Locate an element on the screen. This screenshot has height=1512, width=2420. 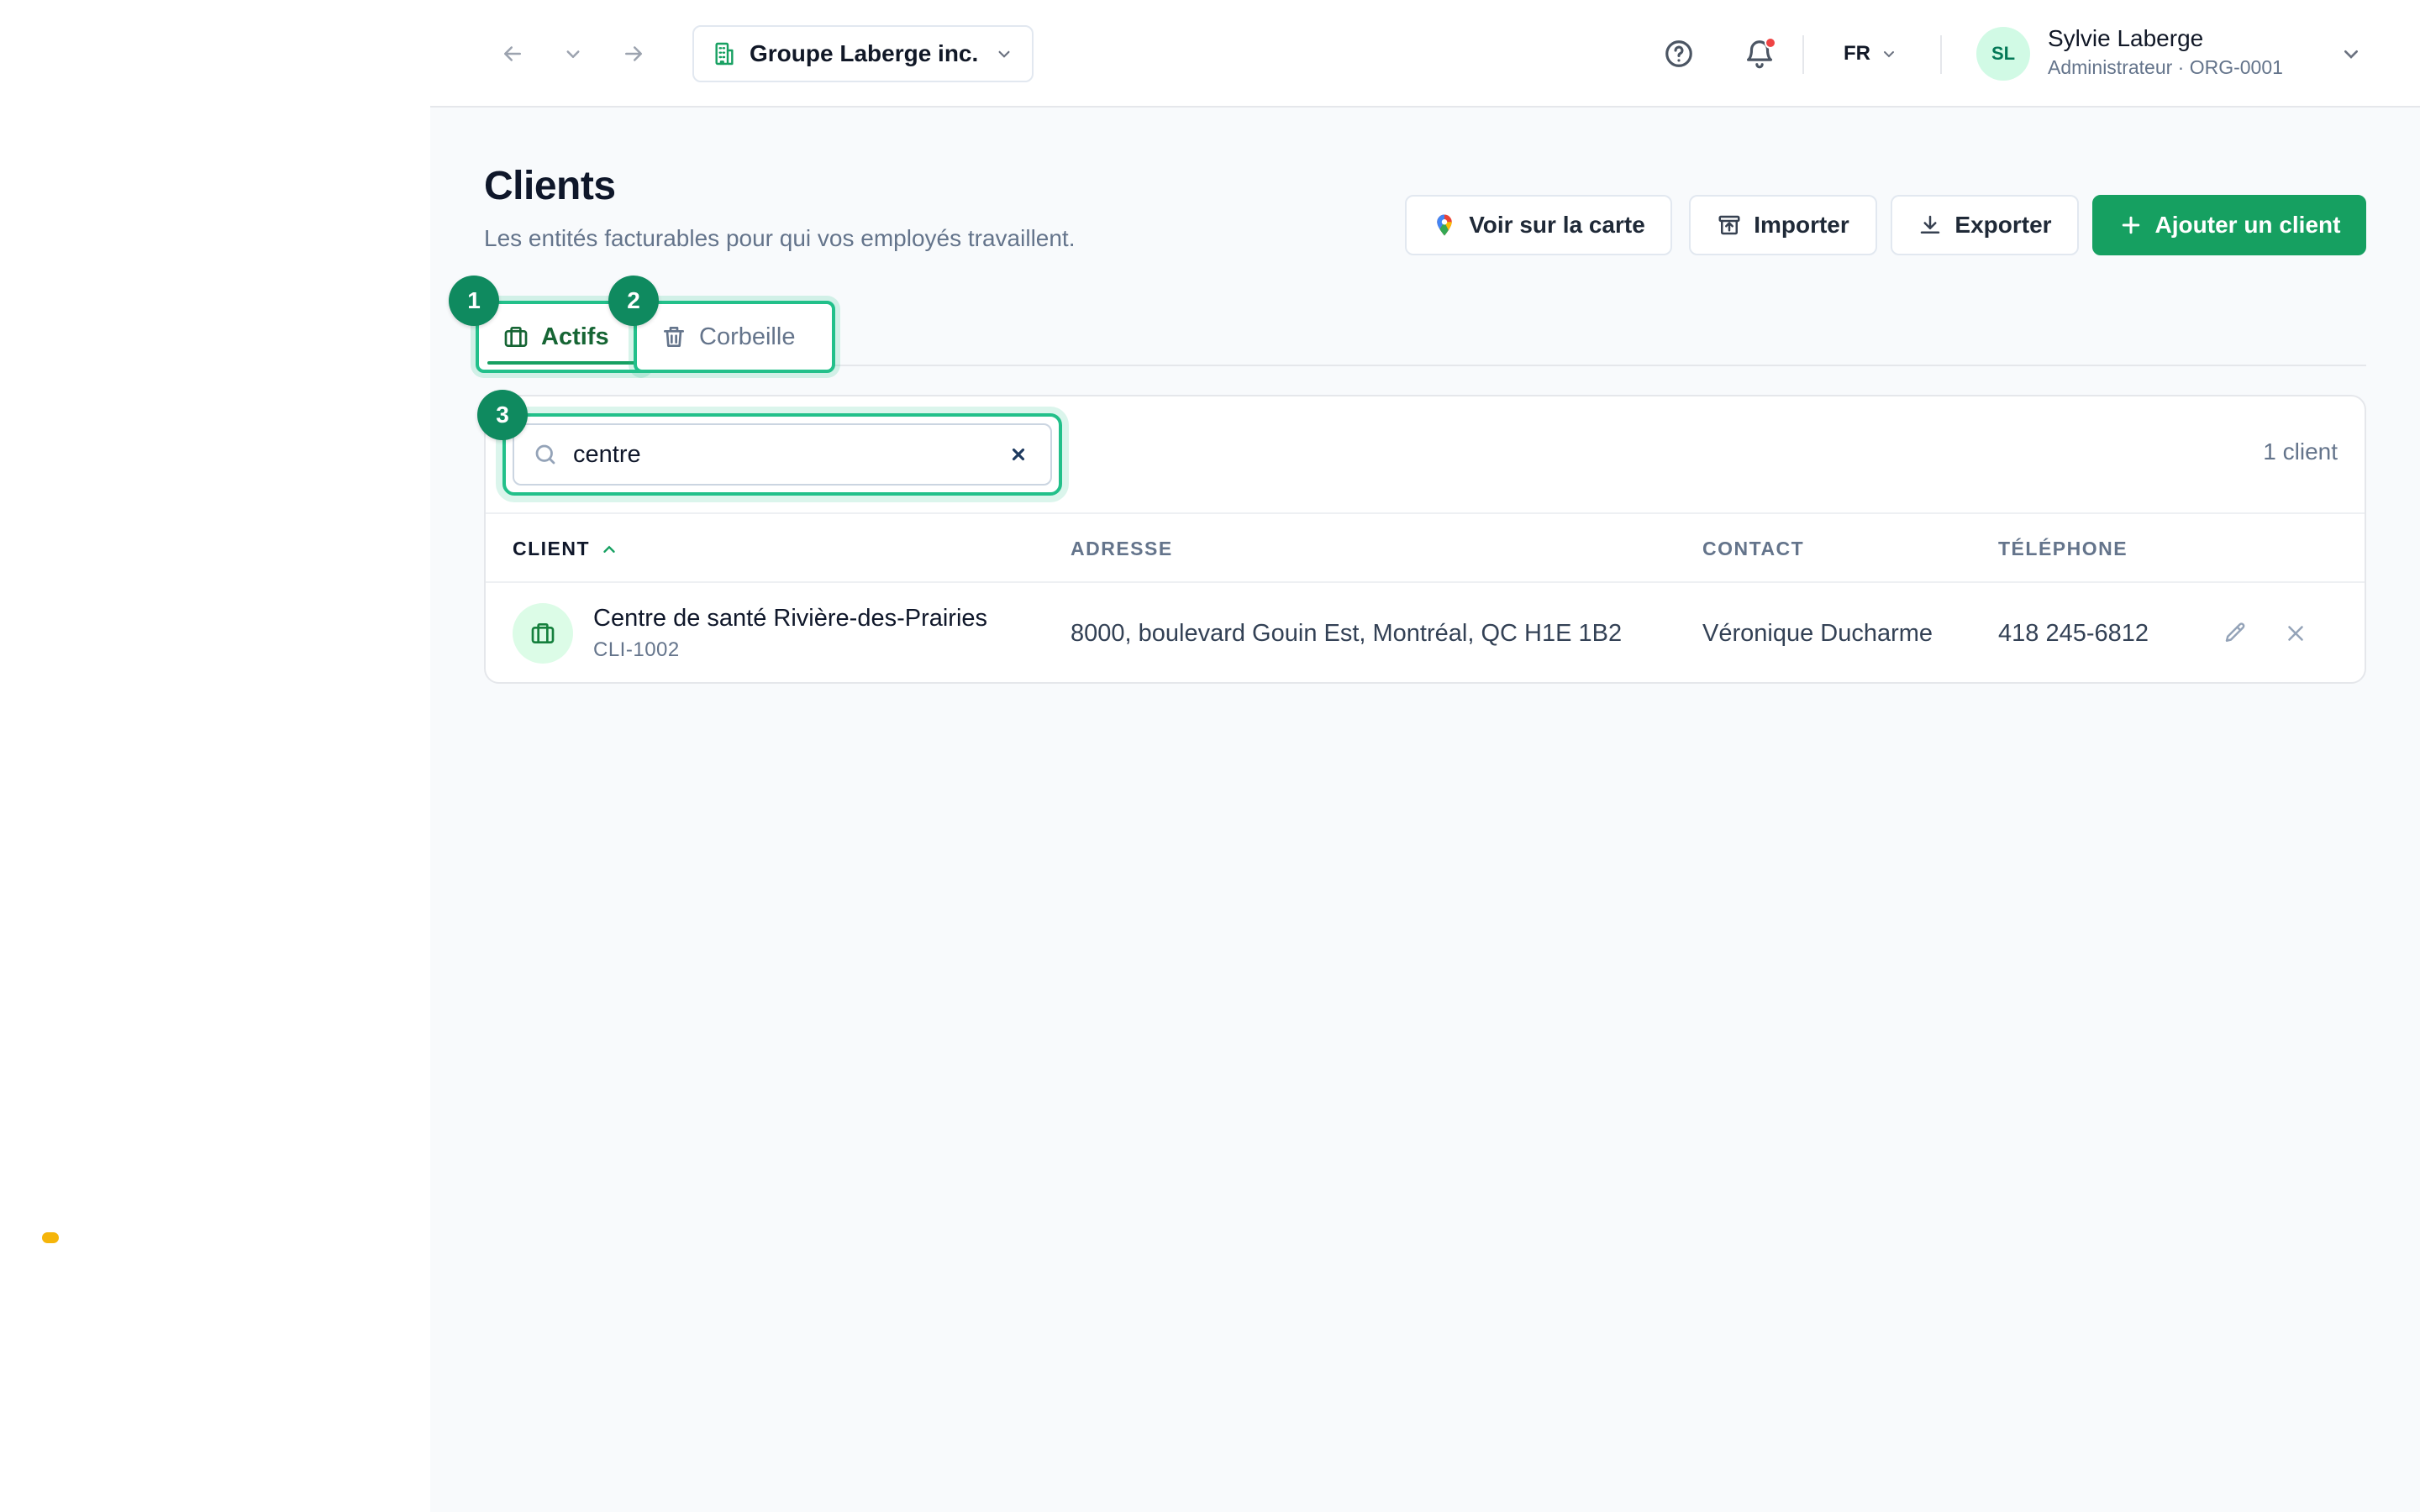
export-label: Exporter is located at coordinates (2003, 225).